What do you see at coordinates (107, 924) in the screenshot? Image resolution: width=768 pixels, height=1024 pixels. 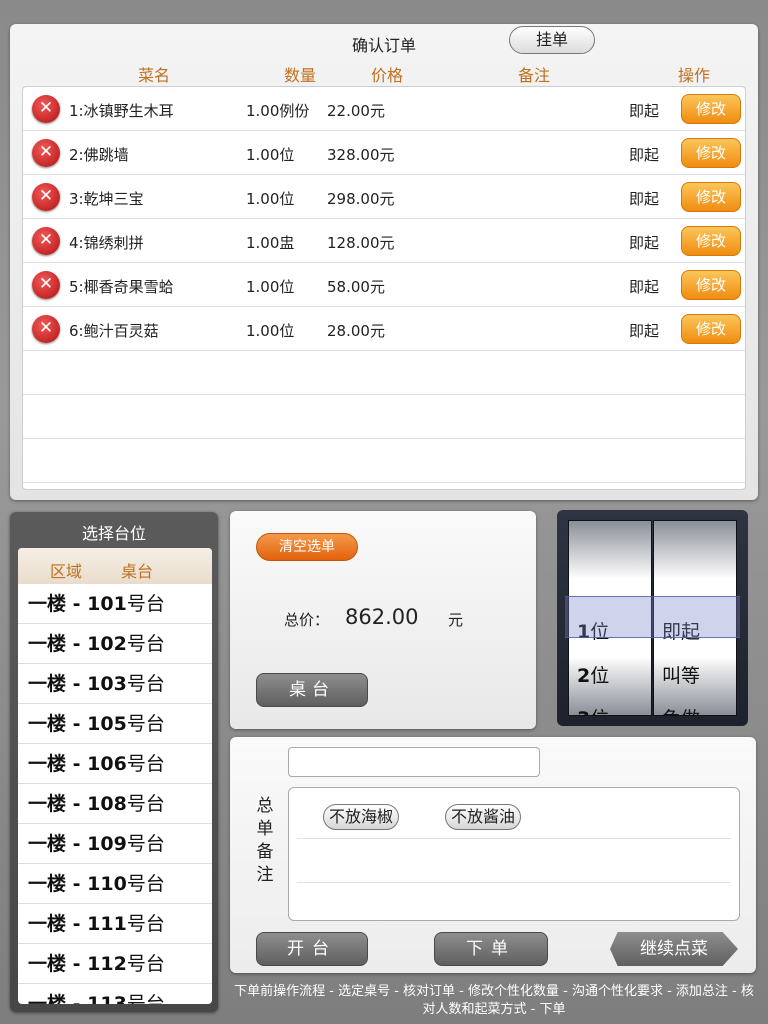 I see `table-number: 111` at bounding box center [107, 924].